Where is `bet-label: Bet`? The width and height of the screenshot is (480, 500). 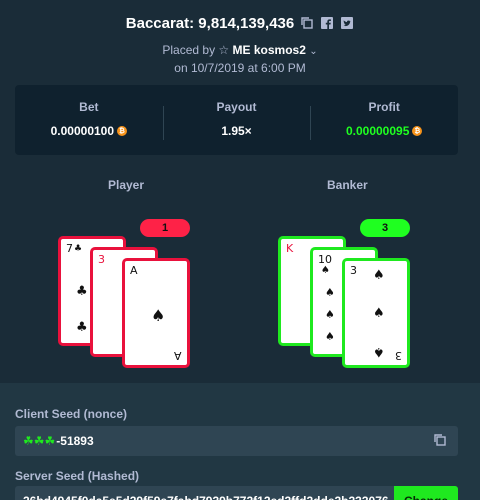 bet-label: Bet is located at coordinates (89, 107).